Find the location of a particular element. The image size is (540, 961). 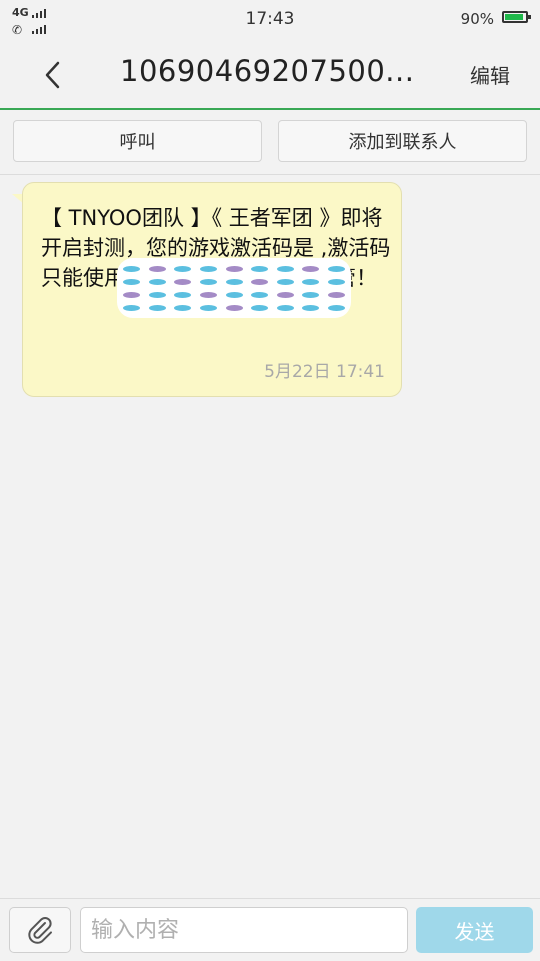

conversation-header: 10690469207500... 编辑 is located at coordinates (270, 75).